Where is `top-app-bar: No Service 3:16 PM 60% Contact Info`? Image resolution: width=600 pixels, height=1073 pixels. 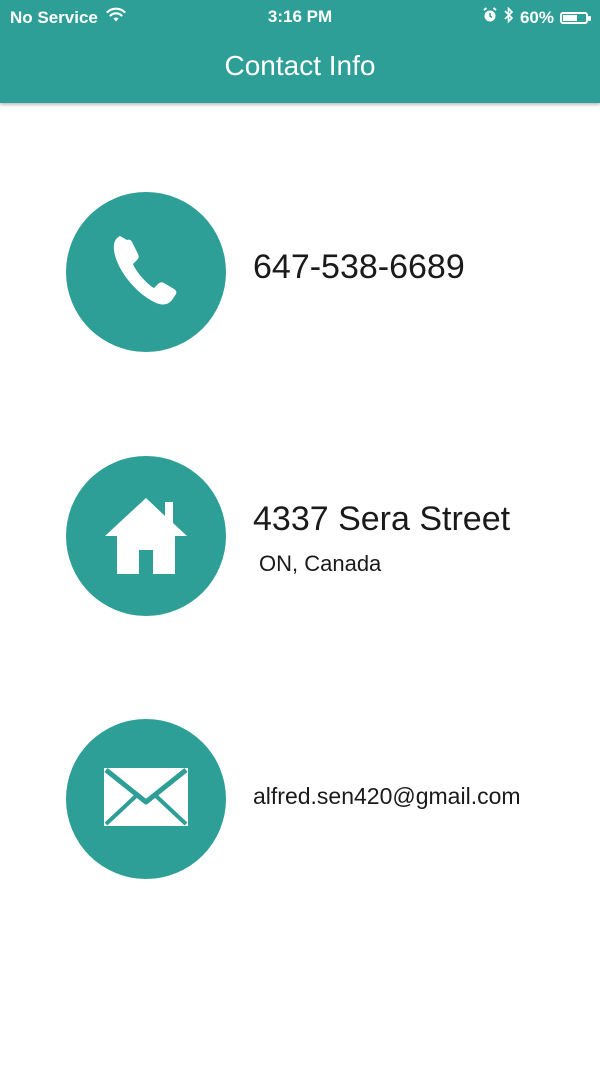 top-app-bar: No Service 3:16 PM 60% Contact Info is located at coordinates (300, 51).